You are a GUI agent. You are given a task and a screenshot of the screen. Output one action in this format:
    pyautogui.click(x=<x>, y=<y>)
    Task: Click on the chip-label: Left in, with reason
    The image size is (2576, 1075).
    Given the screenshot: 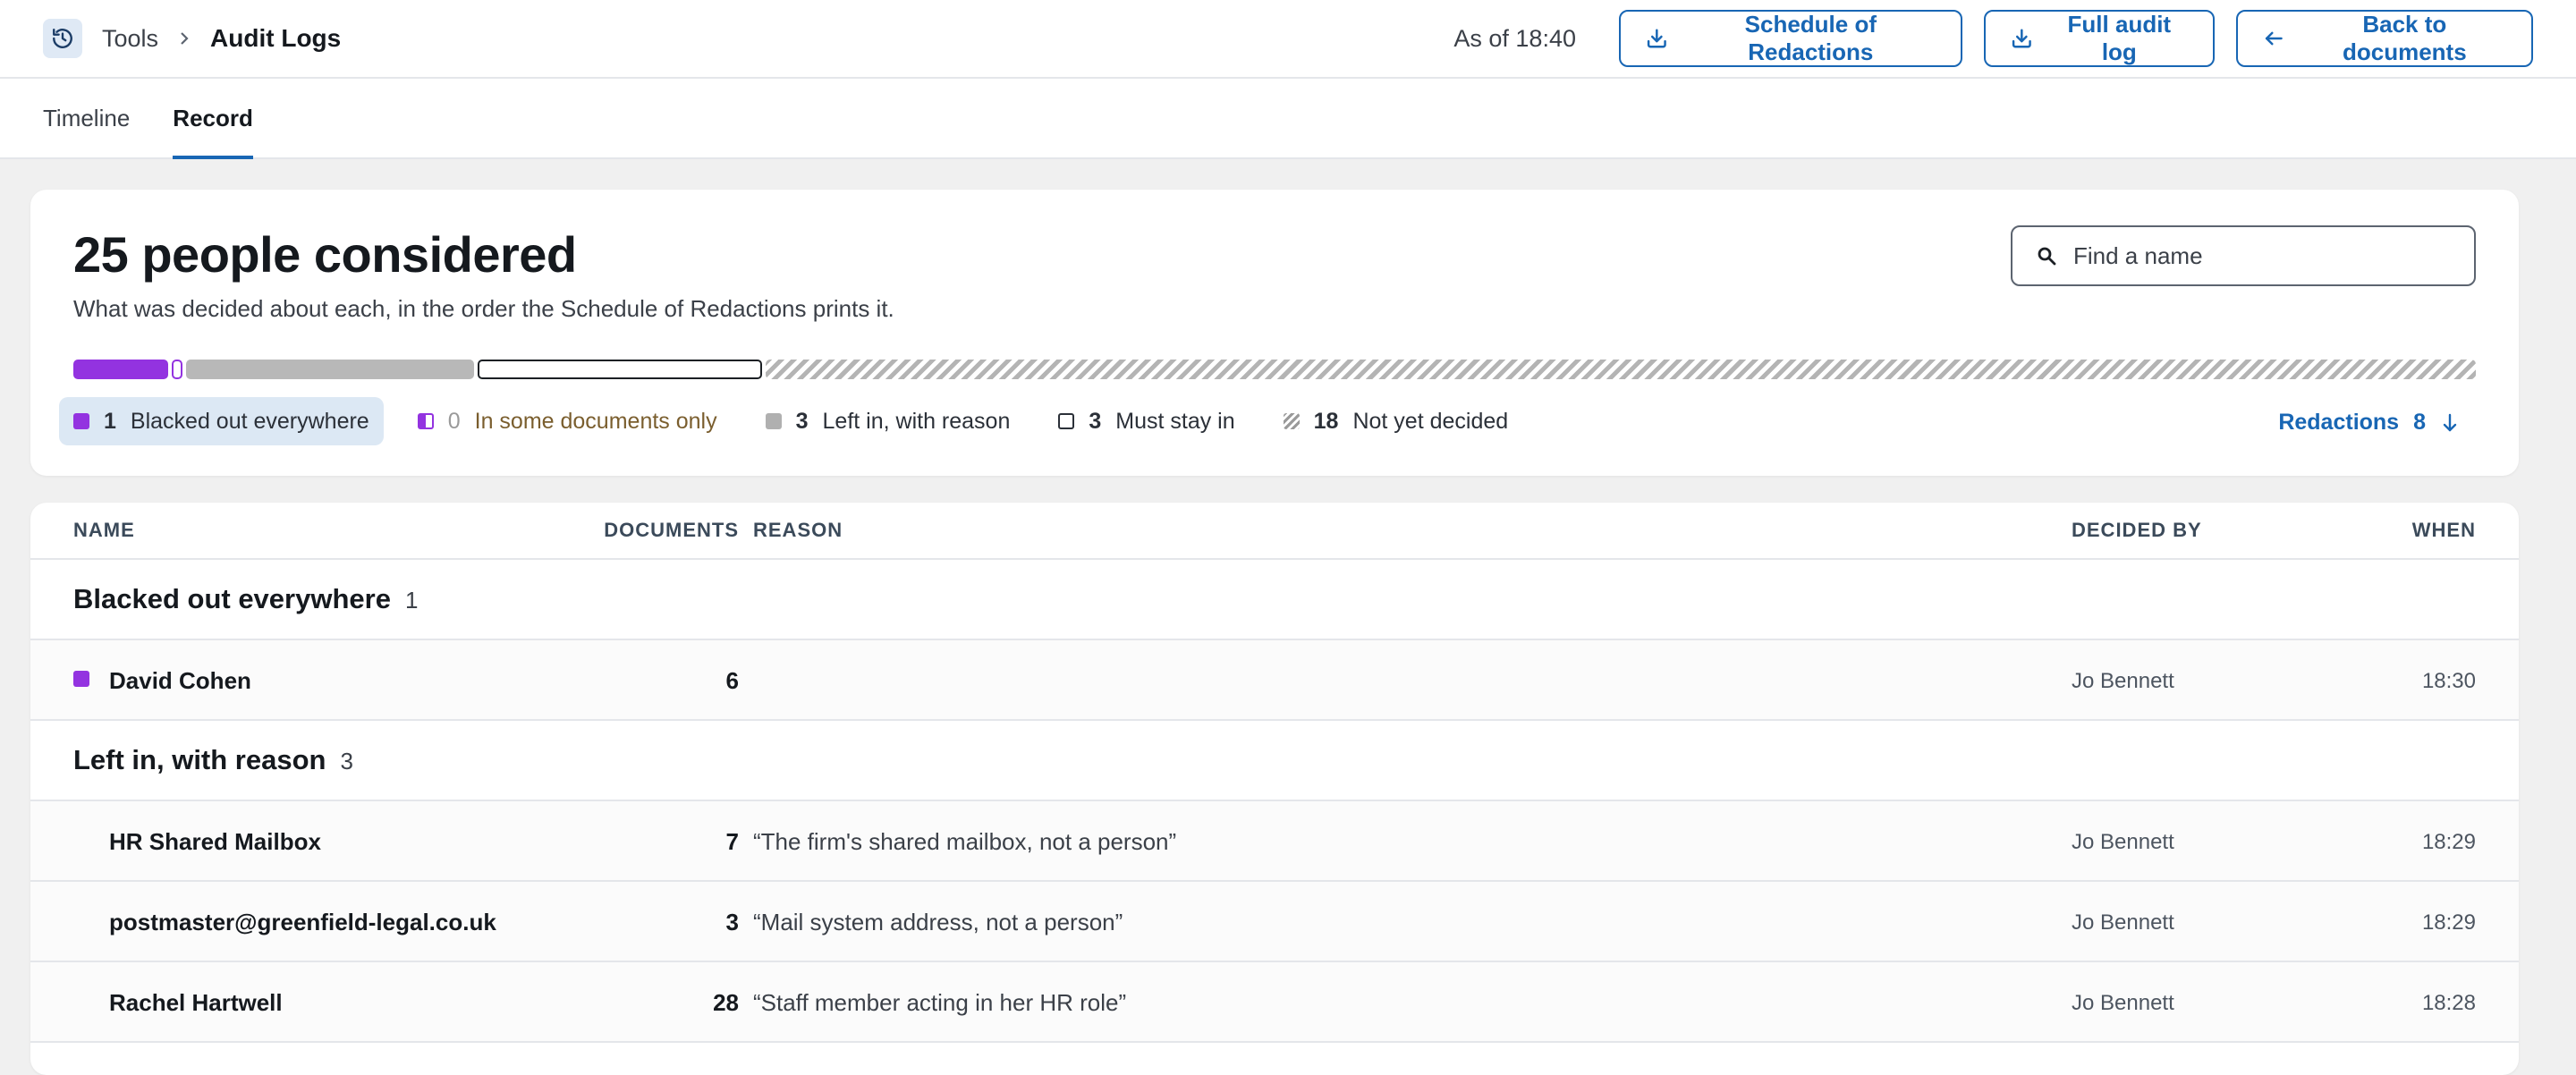 What is the action you would take?
    pyautogui.click(x=916, y=421)
    